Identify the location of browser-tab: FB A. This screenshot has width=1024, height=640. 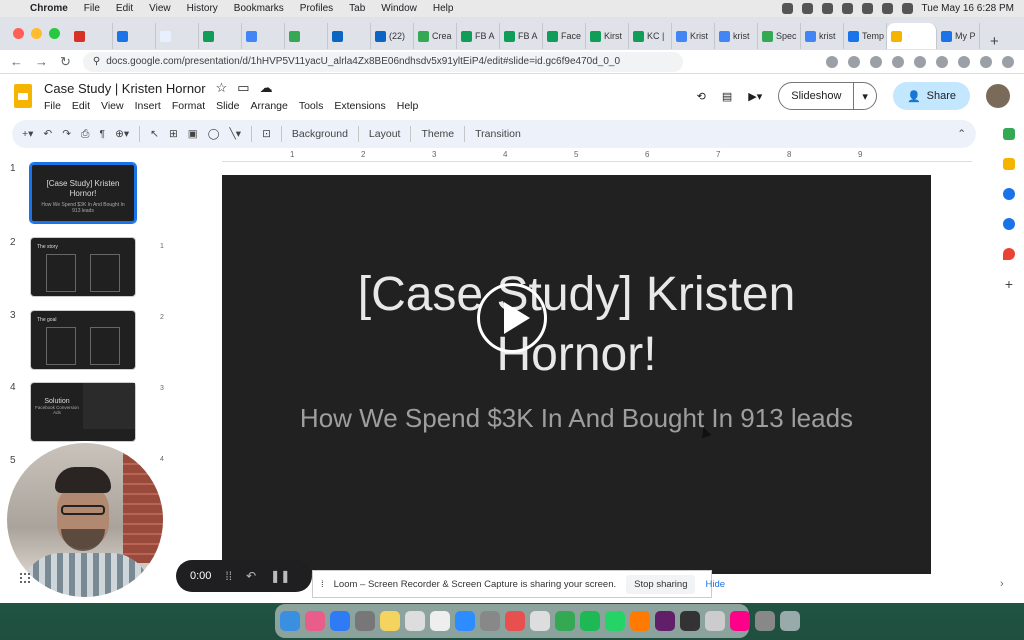
(521, 36).